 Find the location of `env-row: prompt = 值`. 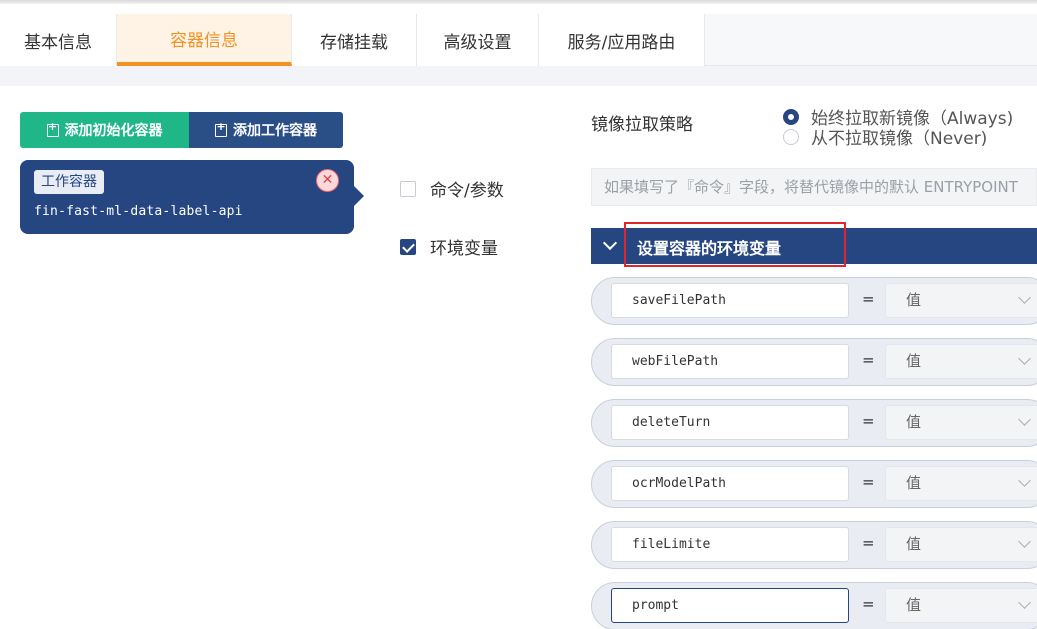

env-row: prompt = 值 is located at coordinates (814, 605).